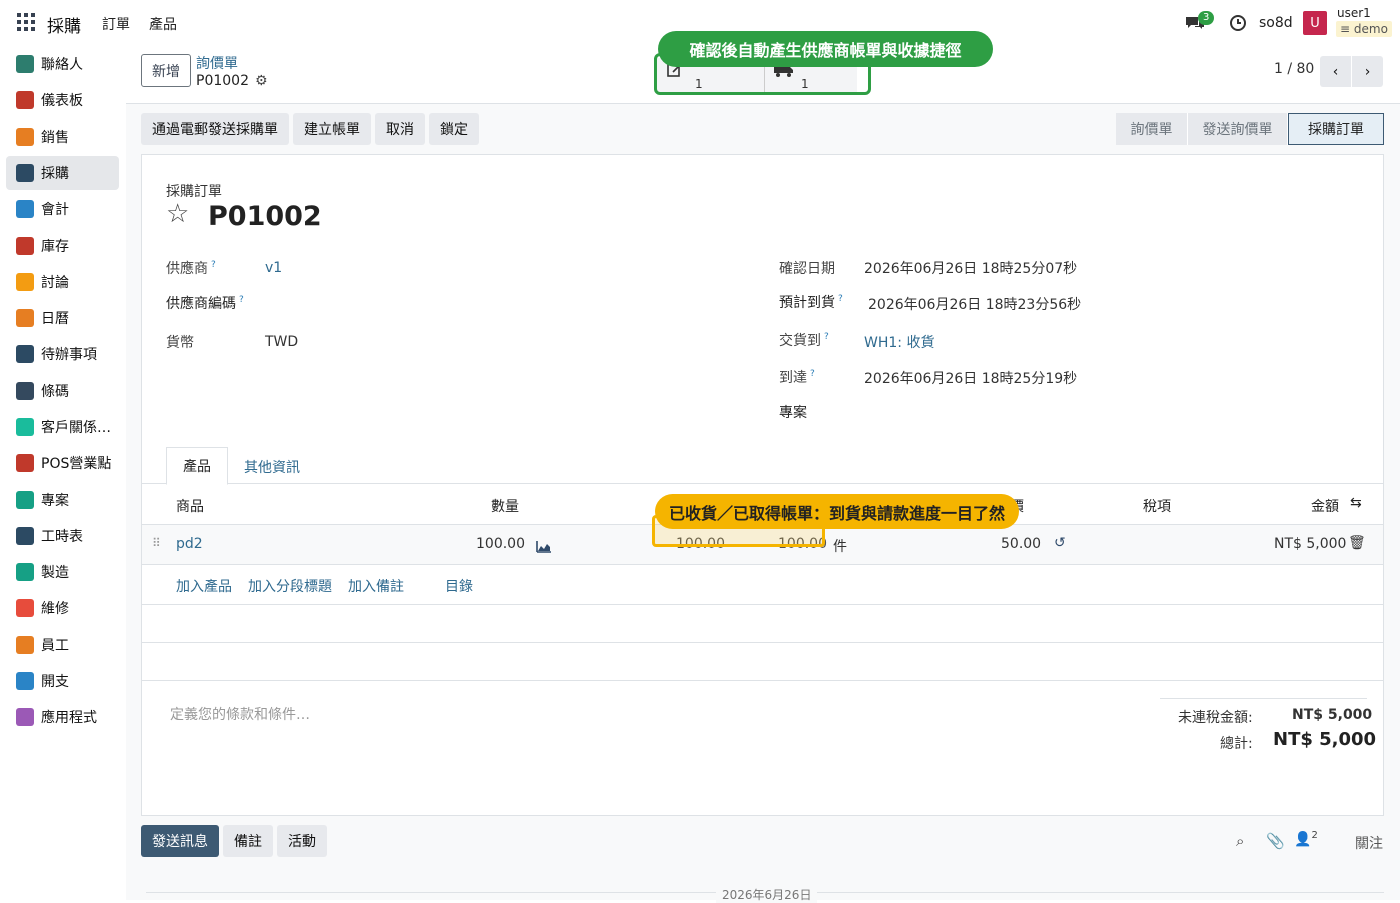  What do you see at coordinates (1060, 543) in the screenshot?
I see `price-history-icon: ↺` at bounding box center [1060, 543].